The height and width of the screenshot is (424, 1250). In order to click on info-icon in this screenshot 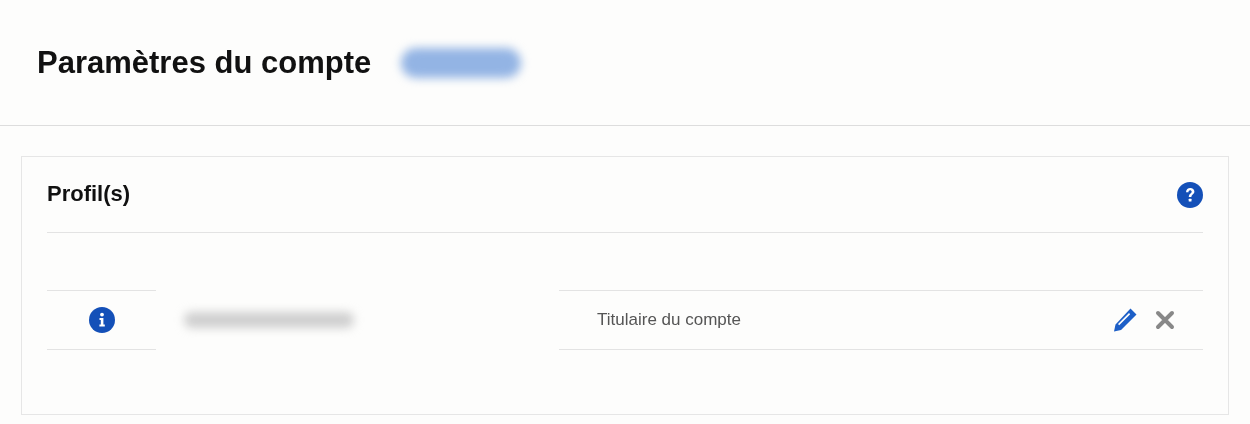, I will do `click(101, 320)`.